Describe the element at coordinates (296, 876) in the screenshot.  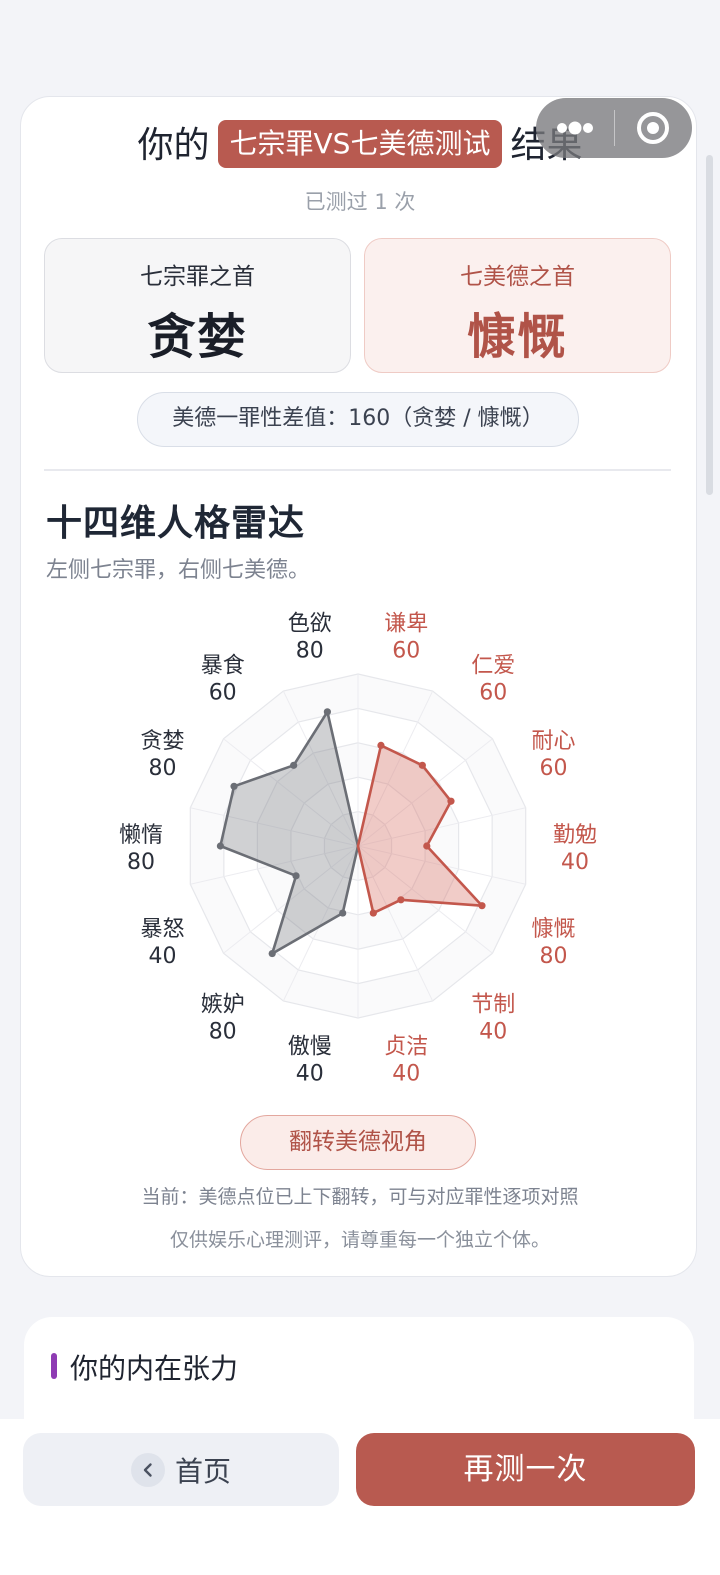
I see `radar-point-暴怒` at that location.